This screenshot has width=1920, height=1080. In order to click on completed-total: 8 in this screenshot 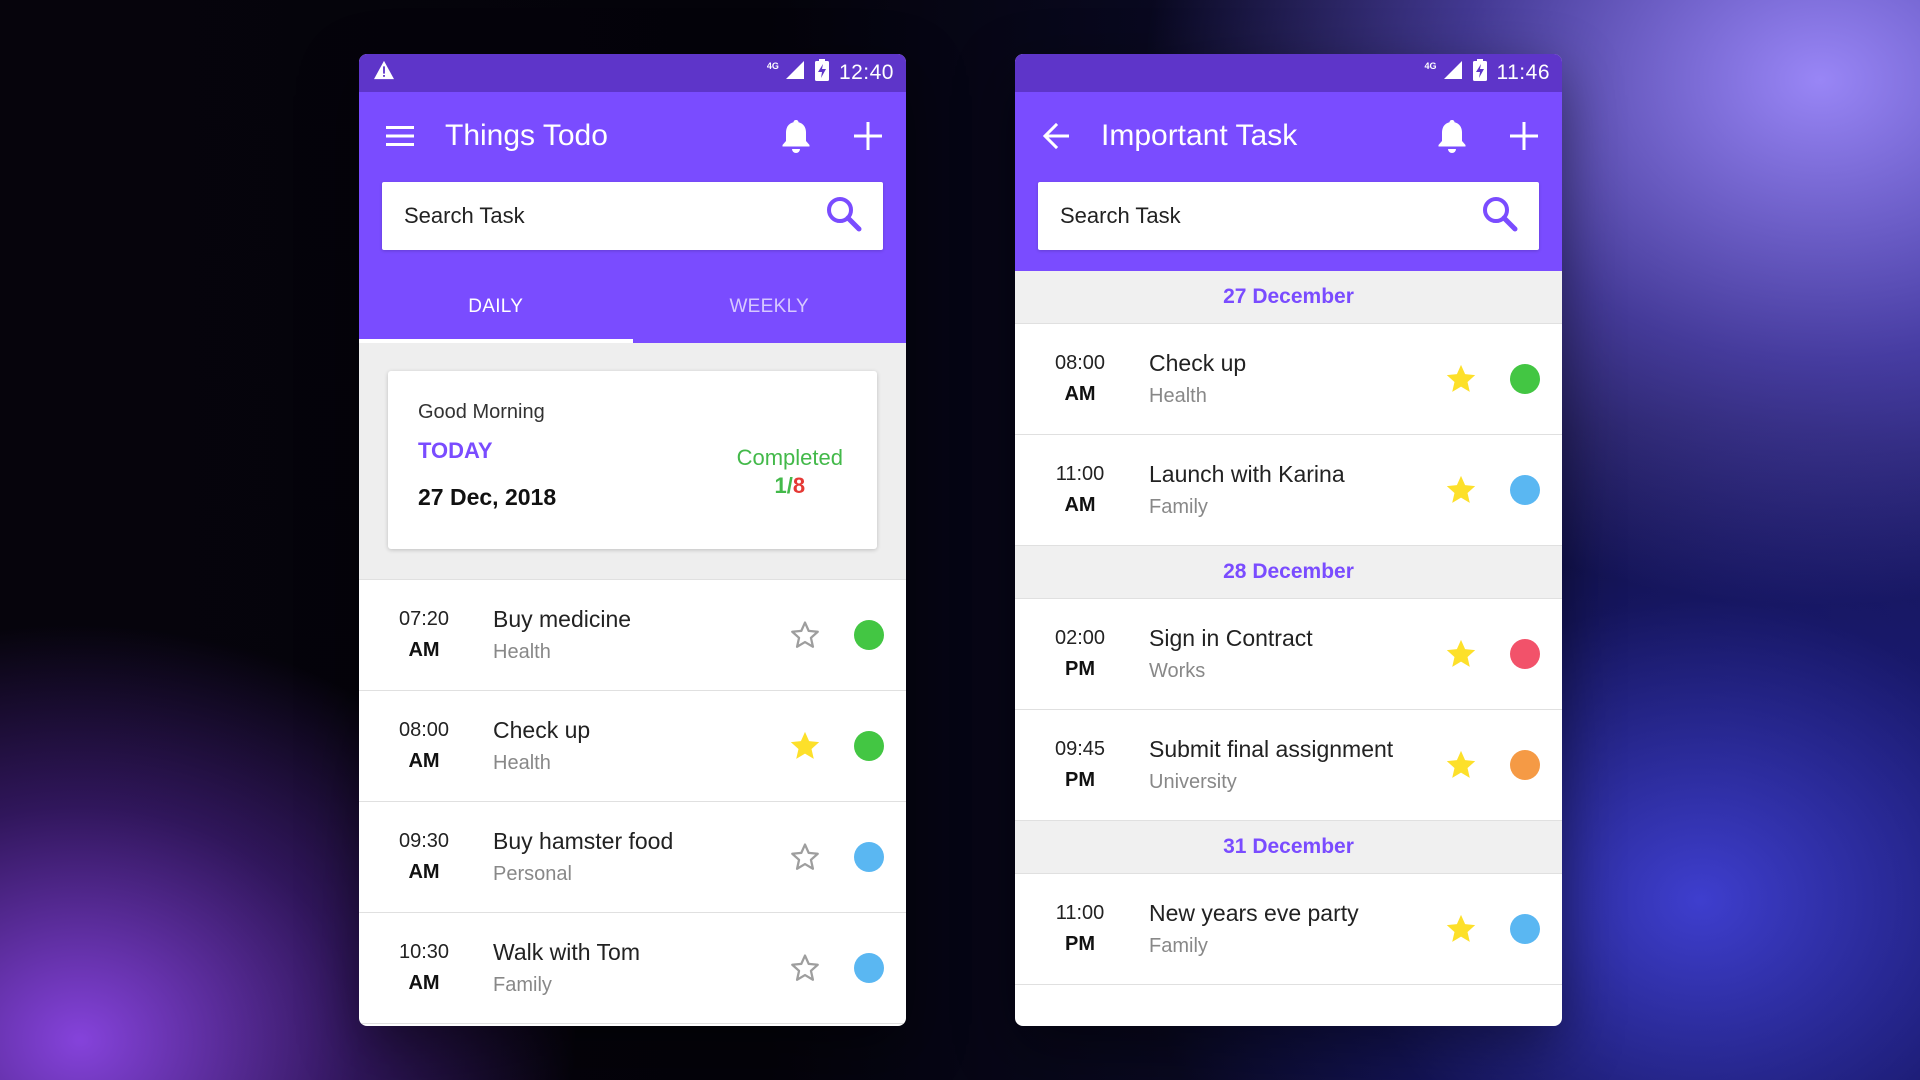, I will do `click(799, 485)`.